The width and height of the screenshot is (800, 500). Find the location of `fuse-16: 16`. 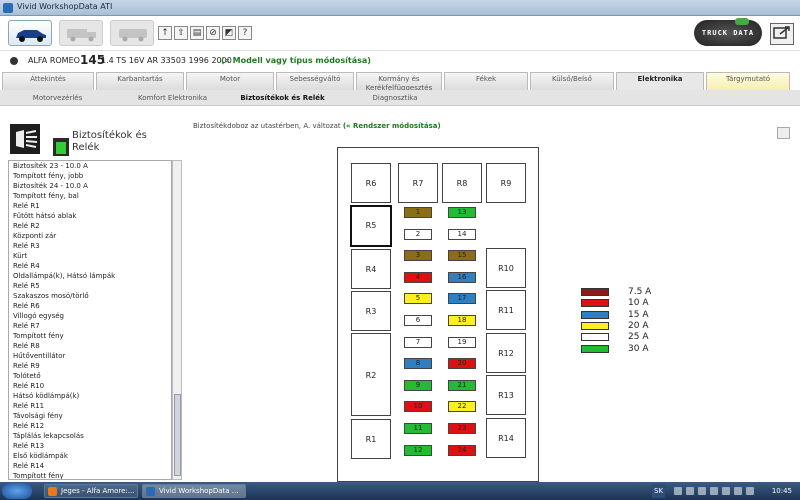

fuse-16: 16 is located at coordinates (462, 277).